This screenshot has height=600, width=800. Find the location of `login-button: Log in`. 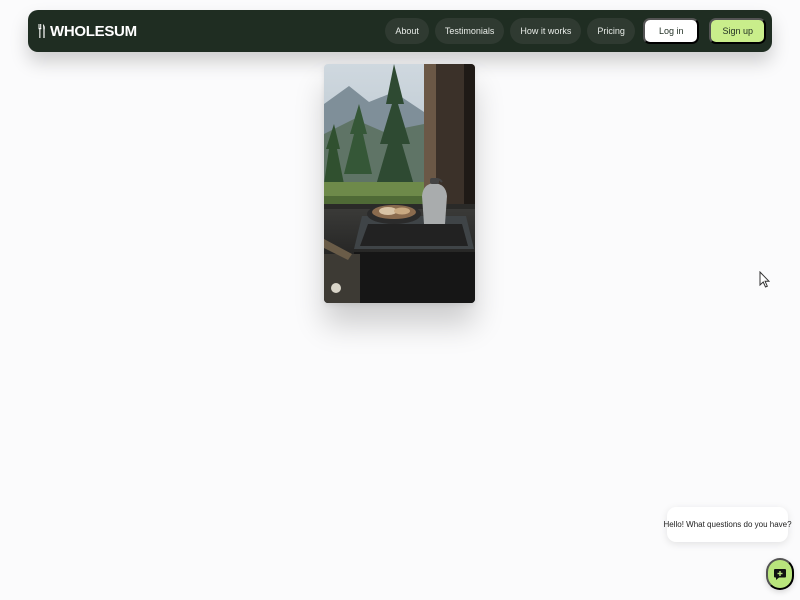

login-button: Log in is located at coordinates (671, 31).